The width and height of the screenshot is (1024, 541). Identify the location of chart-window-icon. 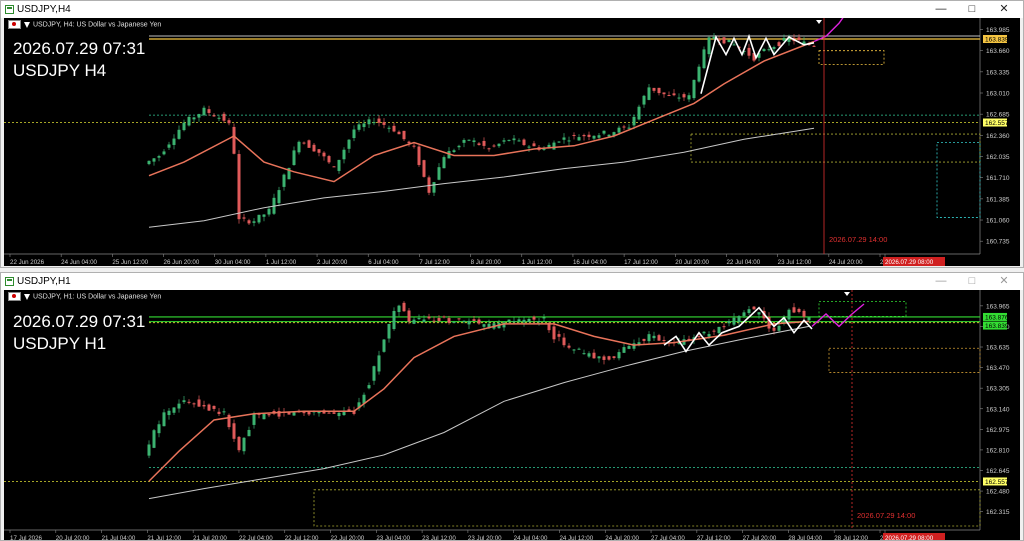
(9, 9).